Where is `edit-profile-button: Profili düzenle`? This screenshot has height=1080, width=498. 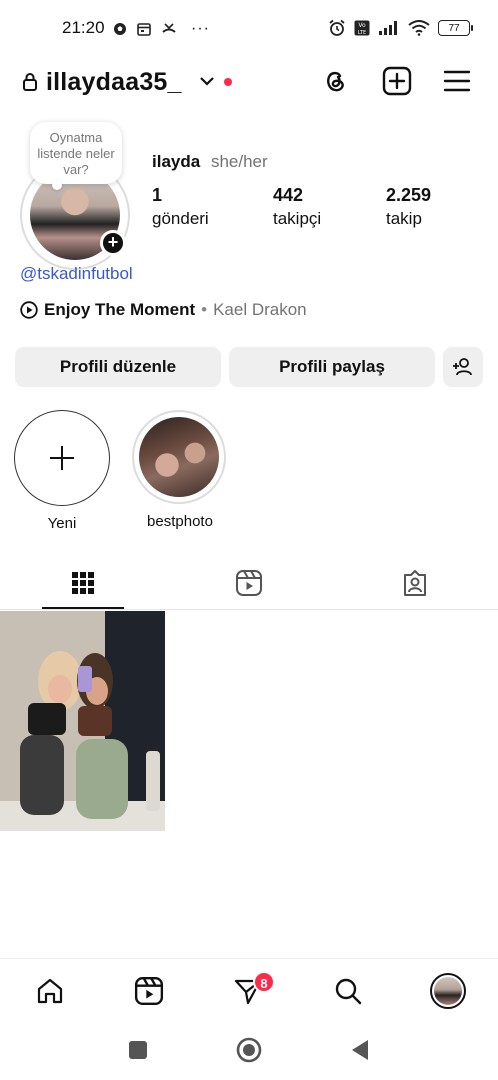
edit-profile-button: Profili düzenle is located at coordinates (118, 367).